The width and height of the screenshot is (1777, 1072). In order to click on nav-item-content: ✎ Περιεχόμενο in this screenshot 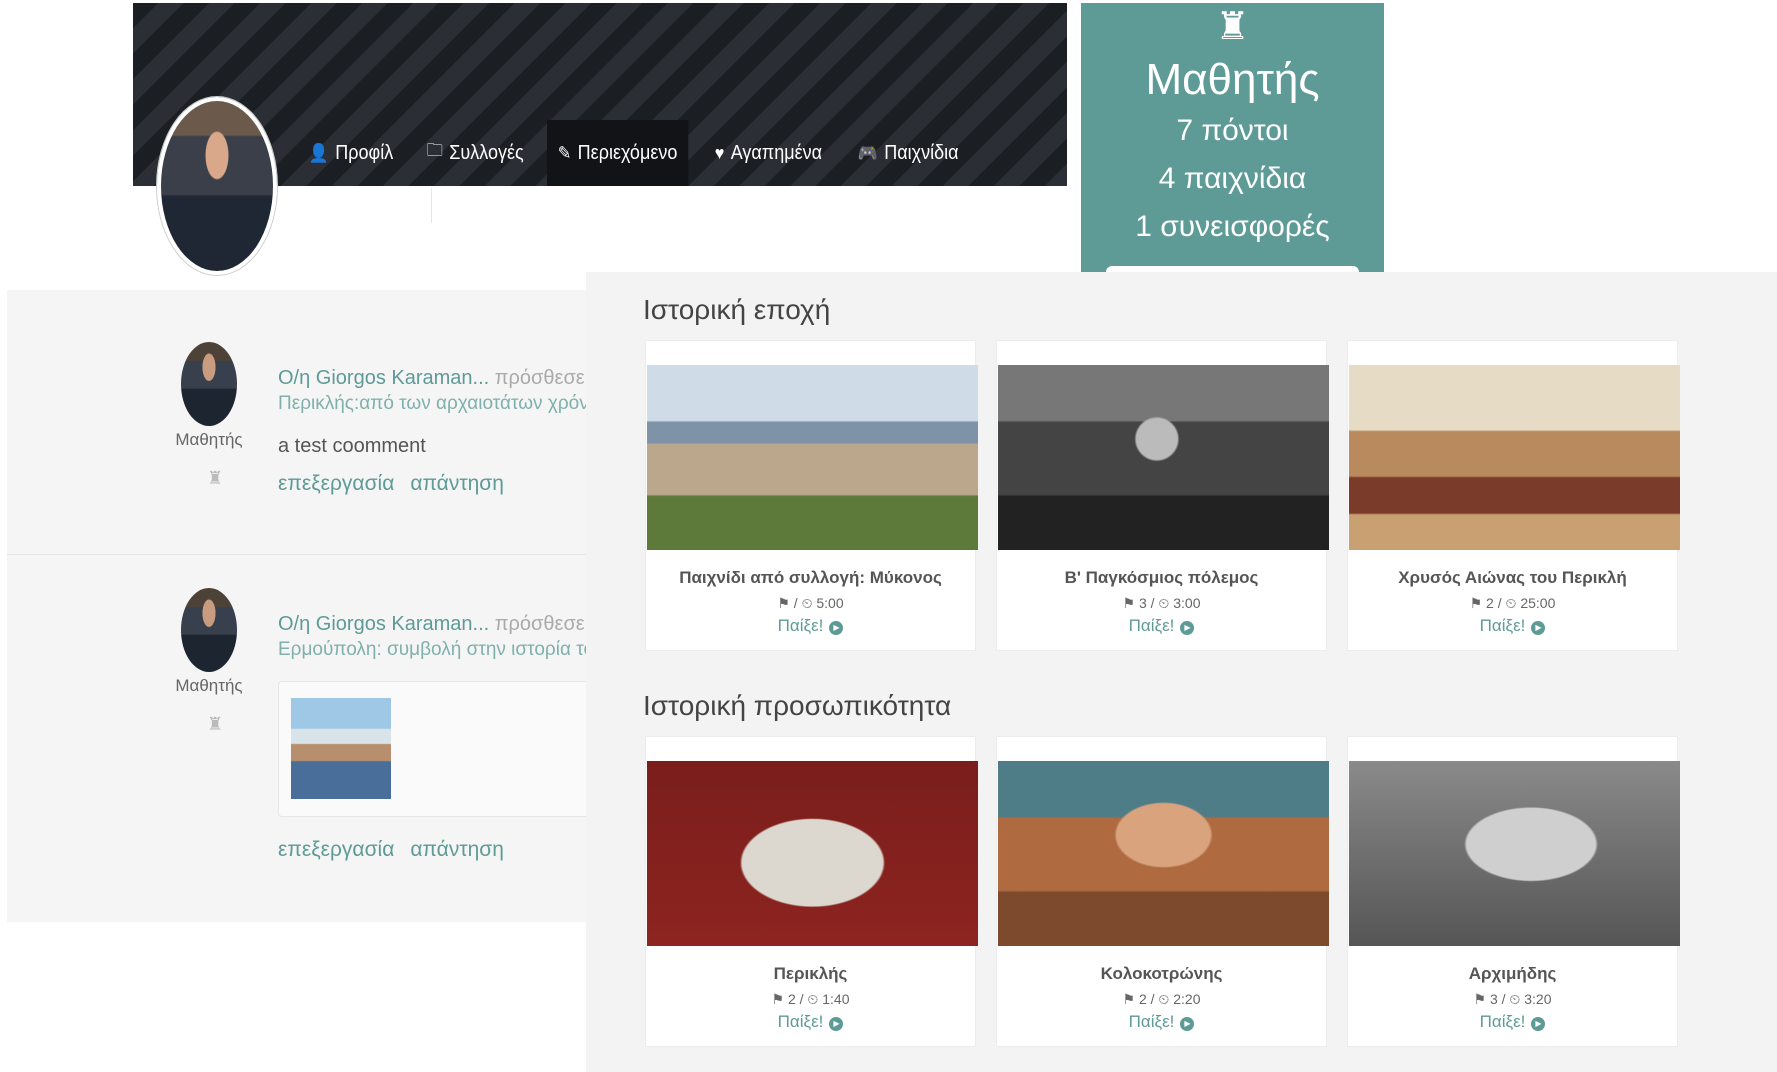, I will do `click(618, 153)`.